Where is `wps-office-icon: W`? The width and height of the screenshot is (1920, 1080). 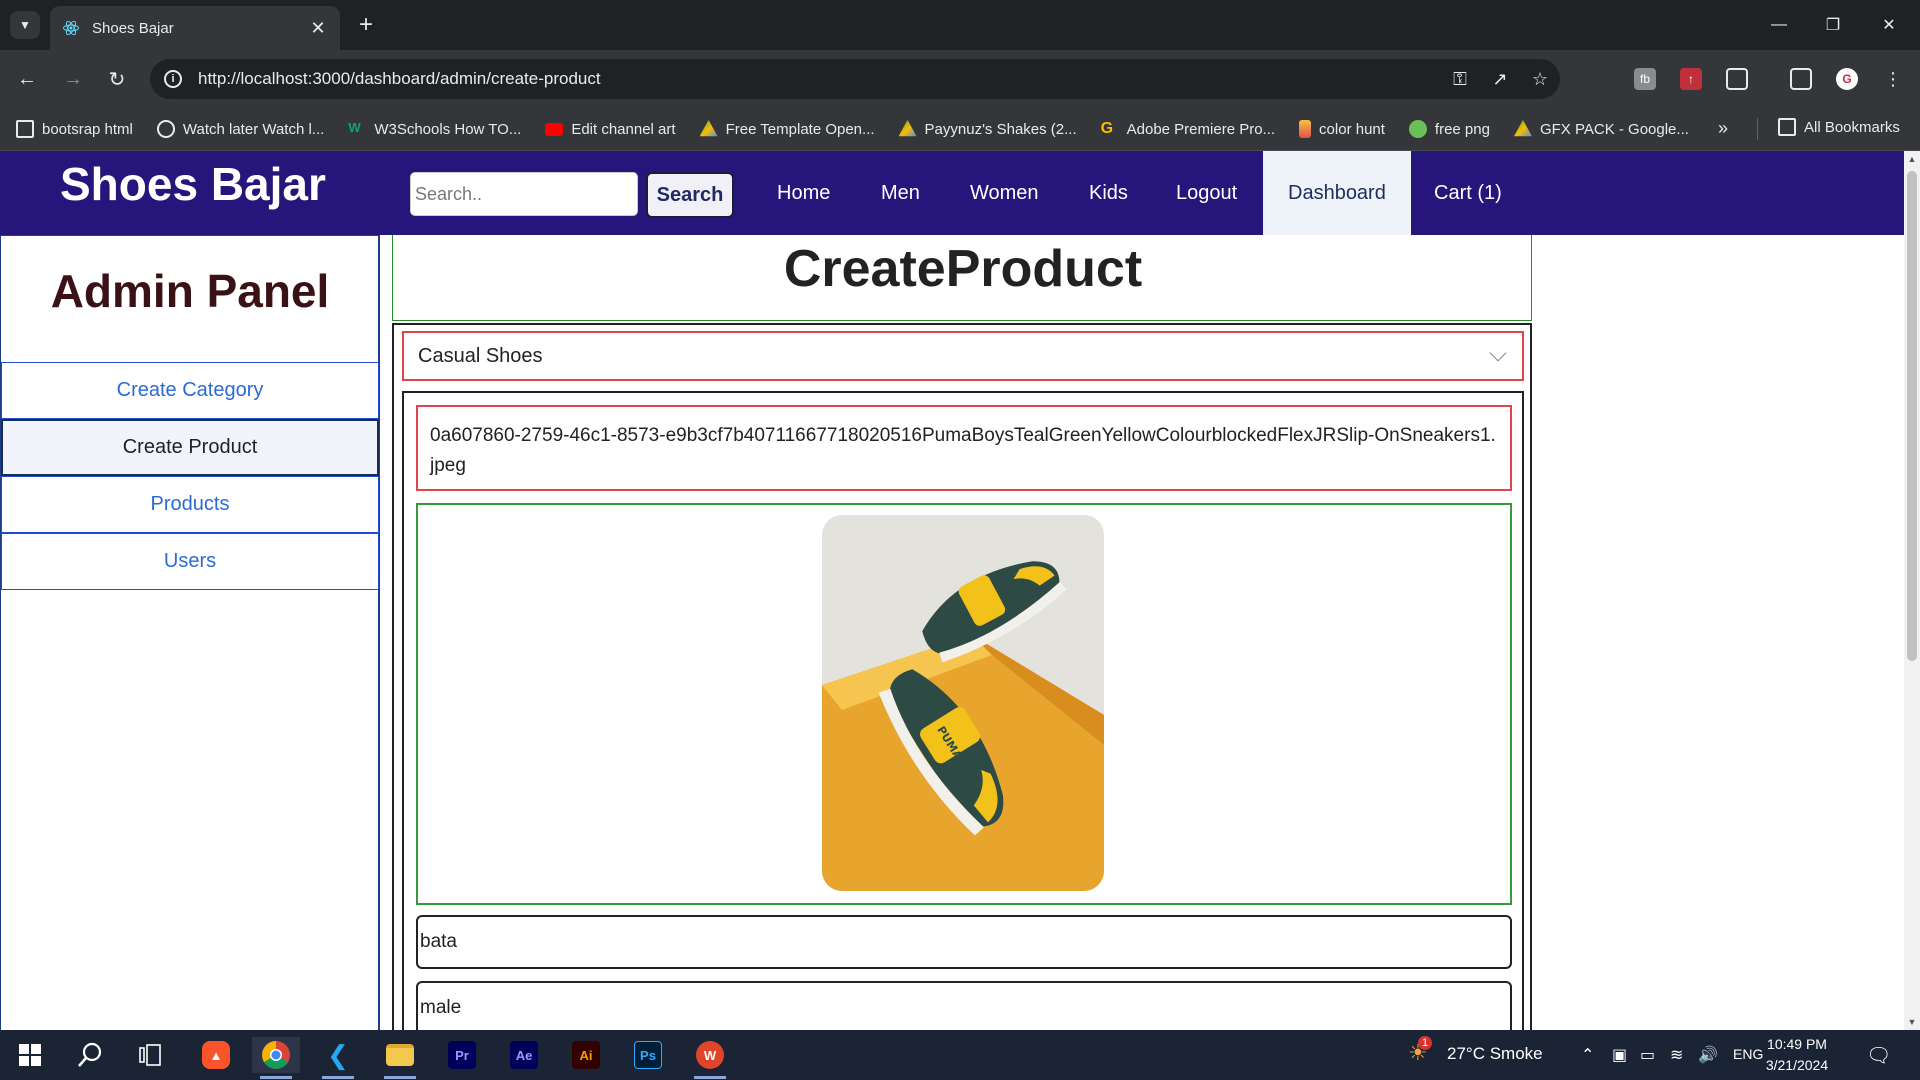 wps-office-icon: W is located at coordinates (710, 1058).